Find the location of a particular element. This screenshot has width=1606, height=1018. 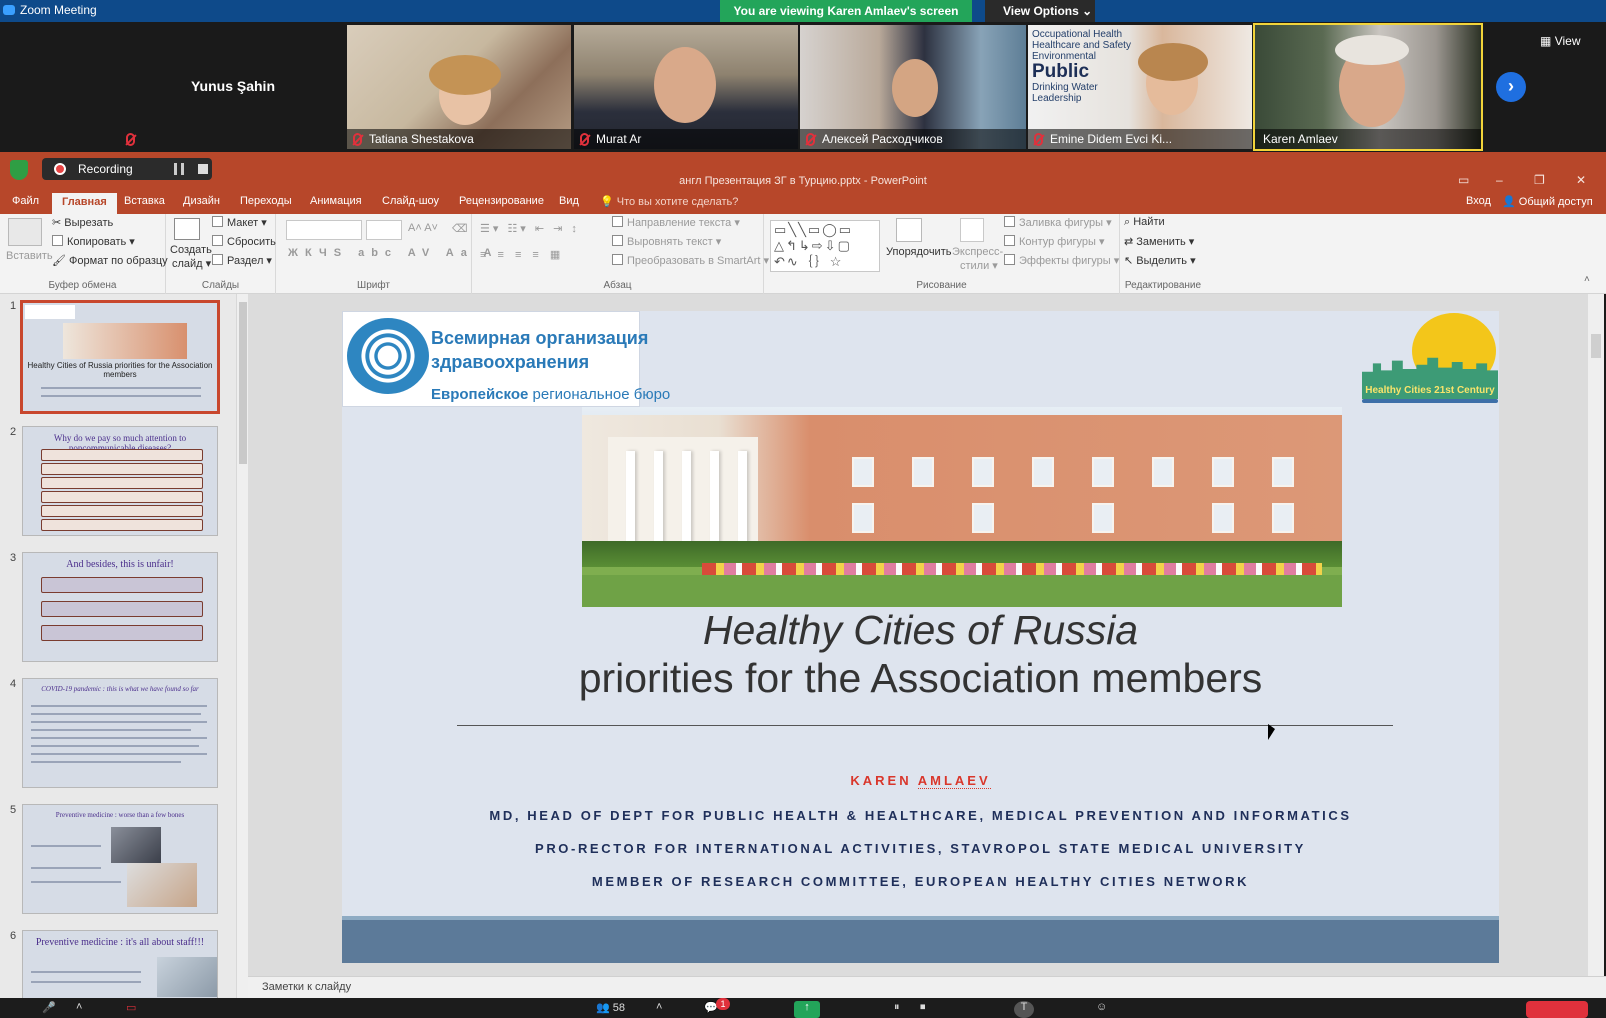

restore-icon: ❐ is located at coordinates (1539, 180).